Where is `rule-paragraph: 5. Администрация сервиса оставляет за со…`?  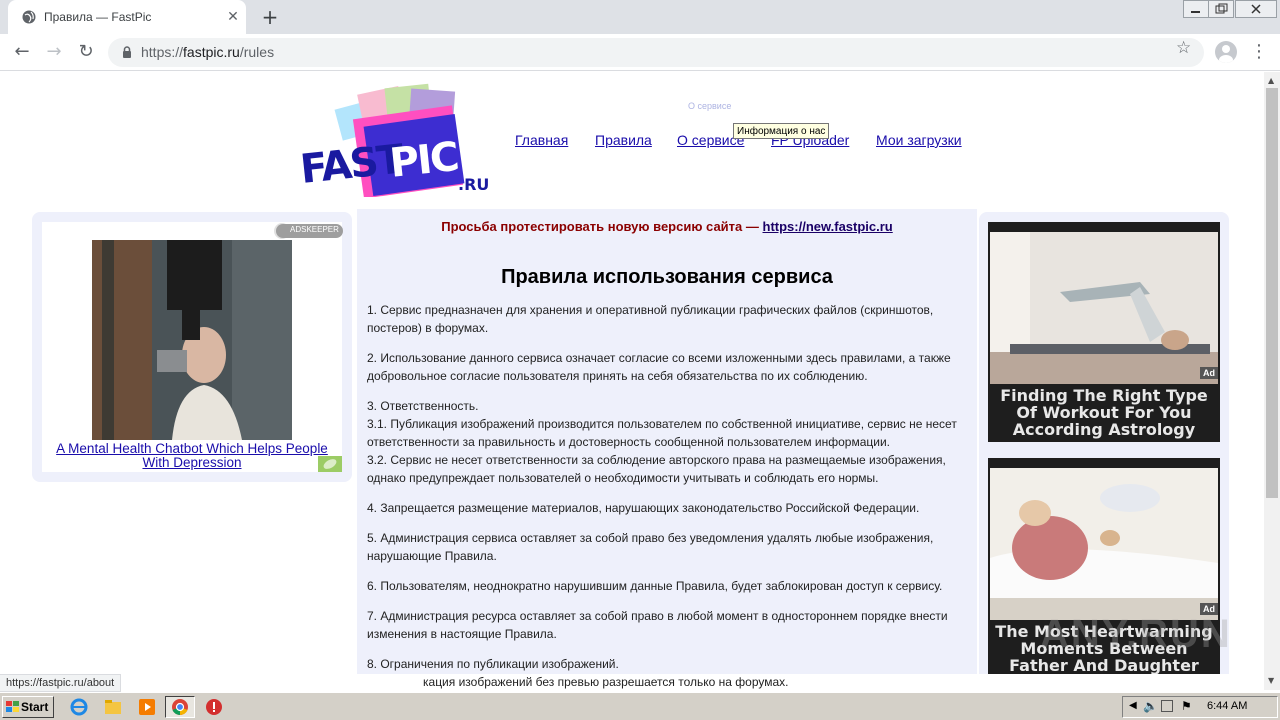 rule-paragraph: 5. Администрация сервиса оставляет за со… is located at coordinates (650, 547).